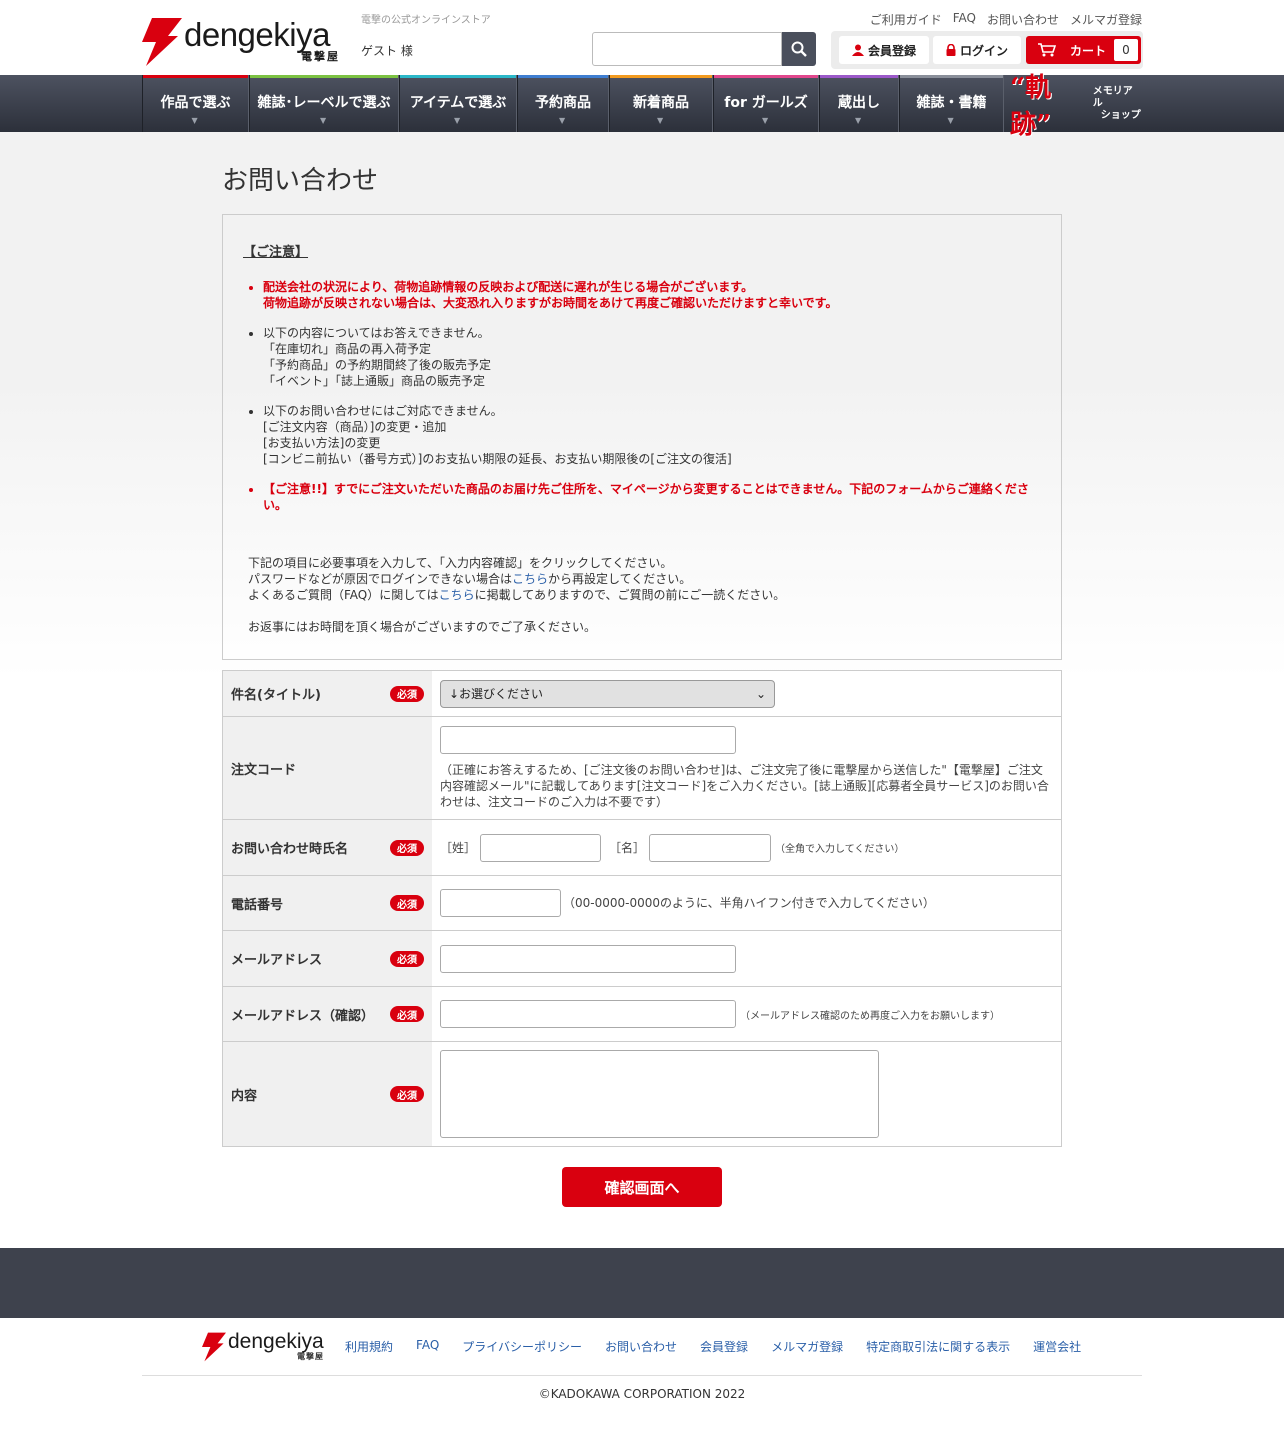 This screenshot has width=1284, height=1444. I want to click on first-name-prefix: ［名］, so click(627, 847).